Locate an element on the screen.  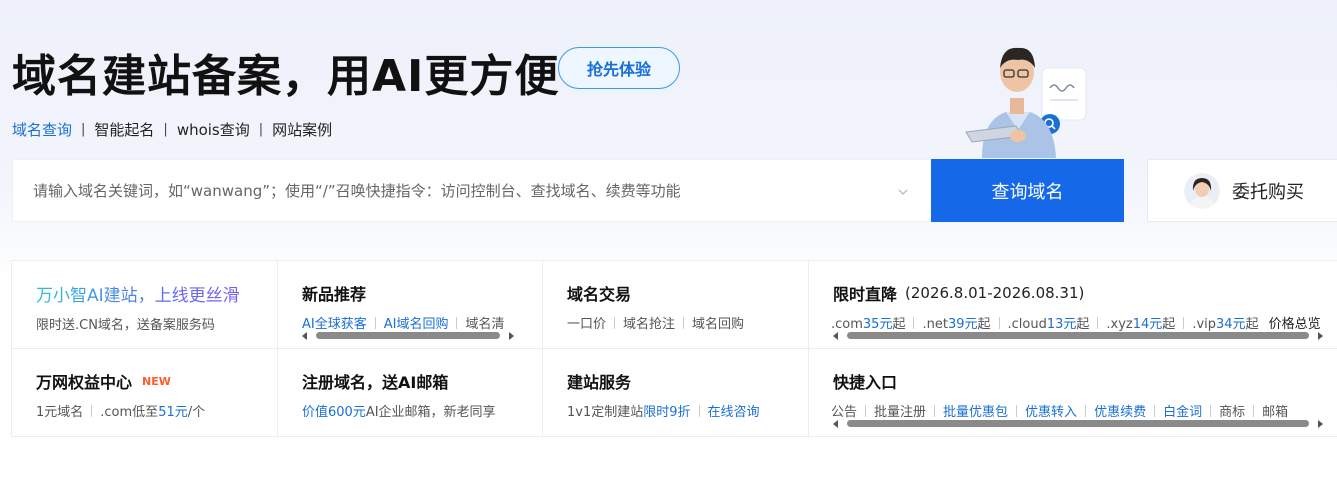
link-platinum-words: 白金词 is located at coordinates (1182, 410).